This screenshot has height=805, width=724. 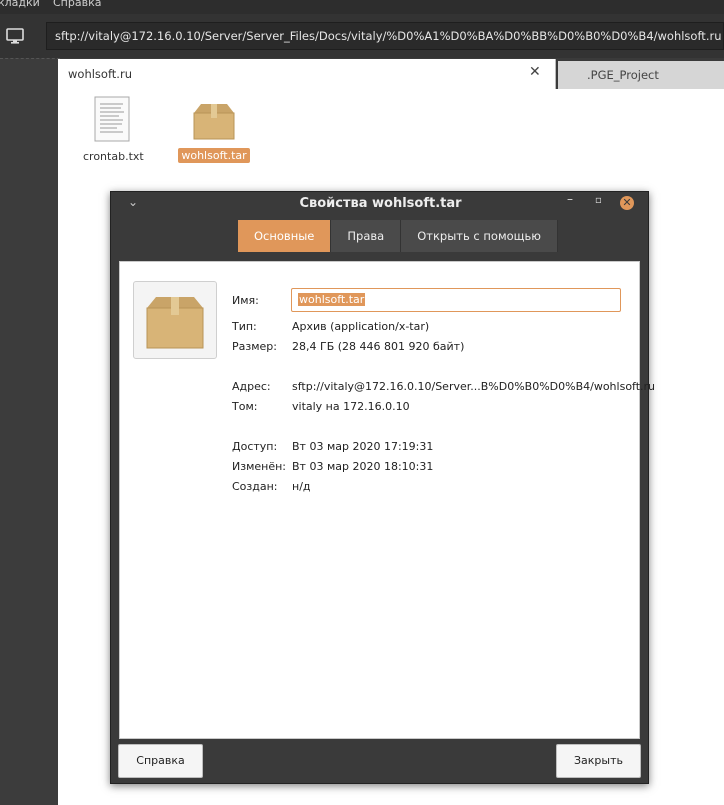 What do you see at coordinates (598, 200) in the screenshot?
I see `maximize-icon: ▫` at bounding box center [598, 200].